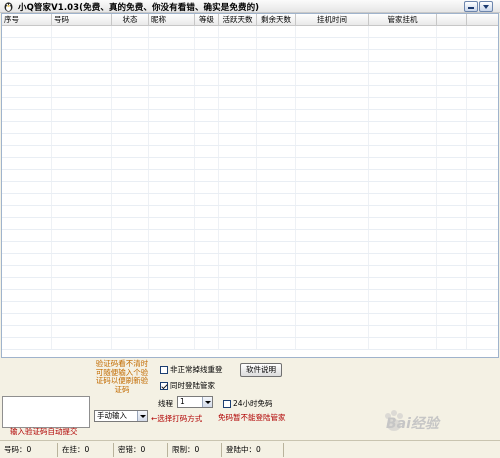 The image size is (500, 458). What do you see at coordinates (46, 412) in the screenshot?
I see `captcha-input` at bounding box center [46, 412].